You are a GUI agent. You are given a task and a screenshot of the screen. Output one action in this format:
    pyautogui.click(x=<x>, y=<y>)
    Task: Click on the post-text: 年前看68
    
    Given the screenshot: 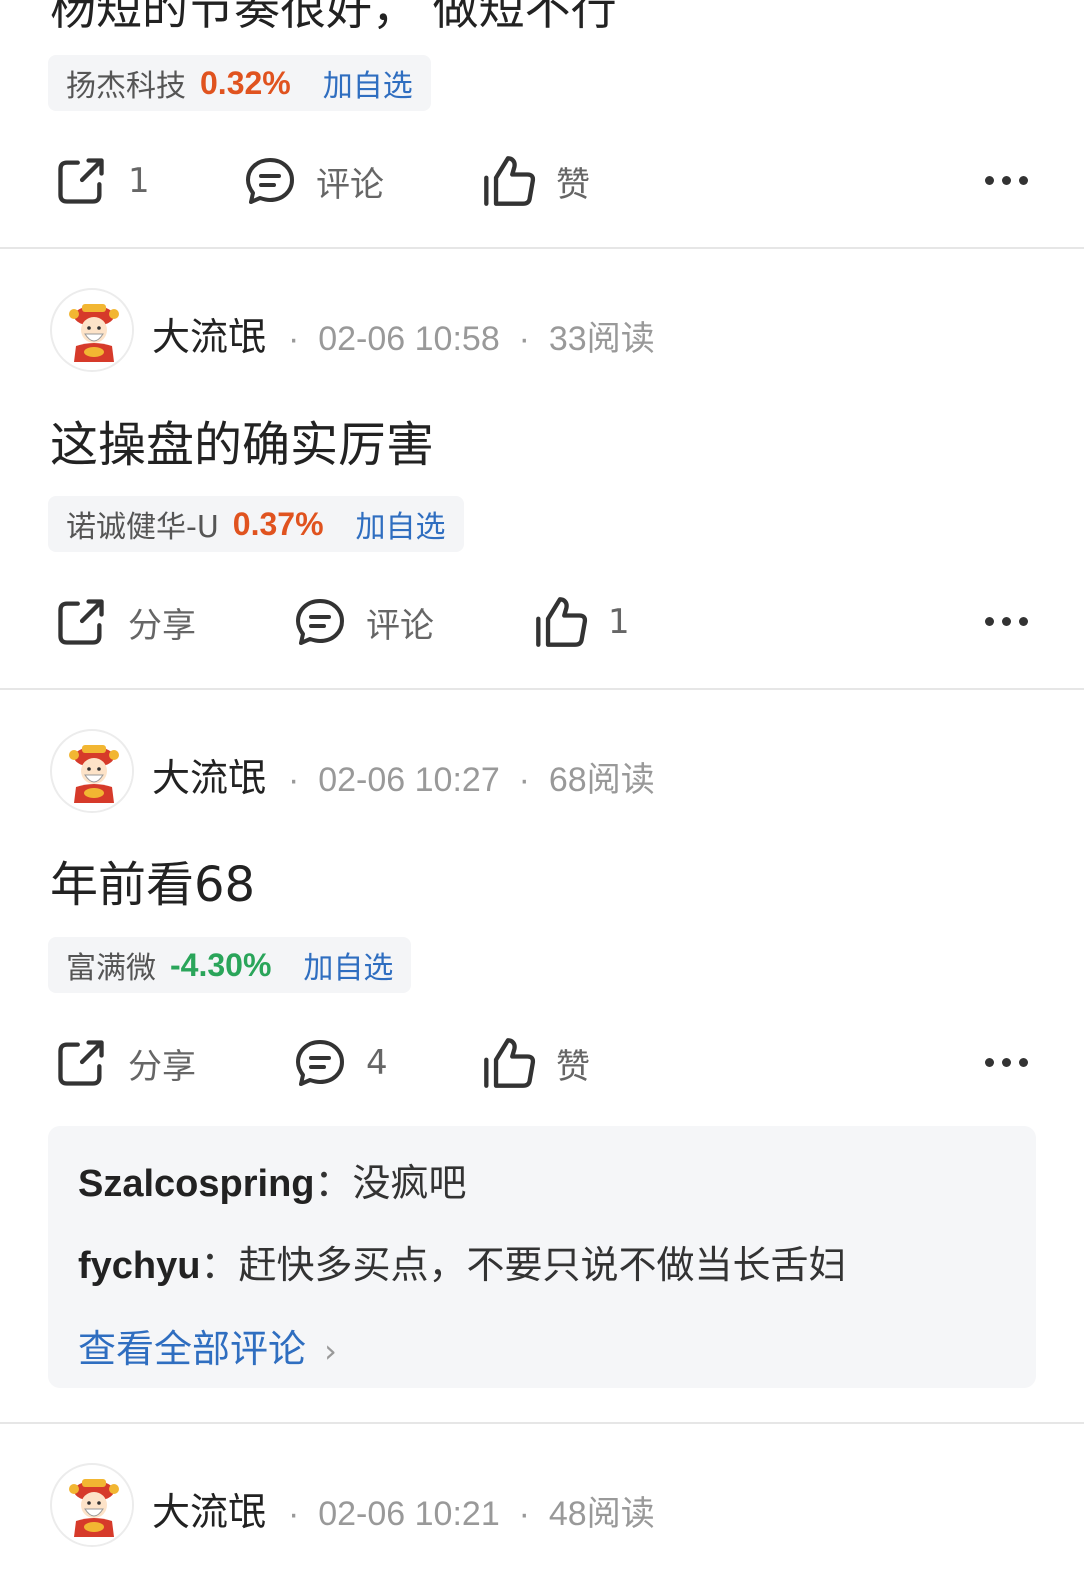 What is the action you would take?
    pyautogui.click(x=152, y=880)
    